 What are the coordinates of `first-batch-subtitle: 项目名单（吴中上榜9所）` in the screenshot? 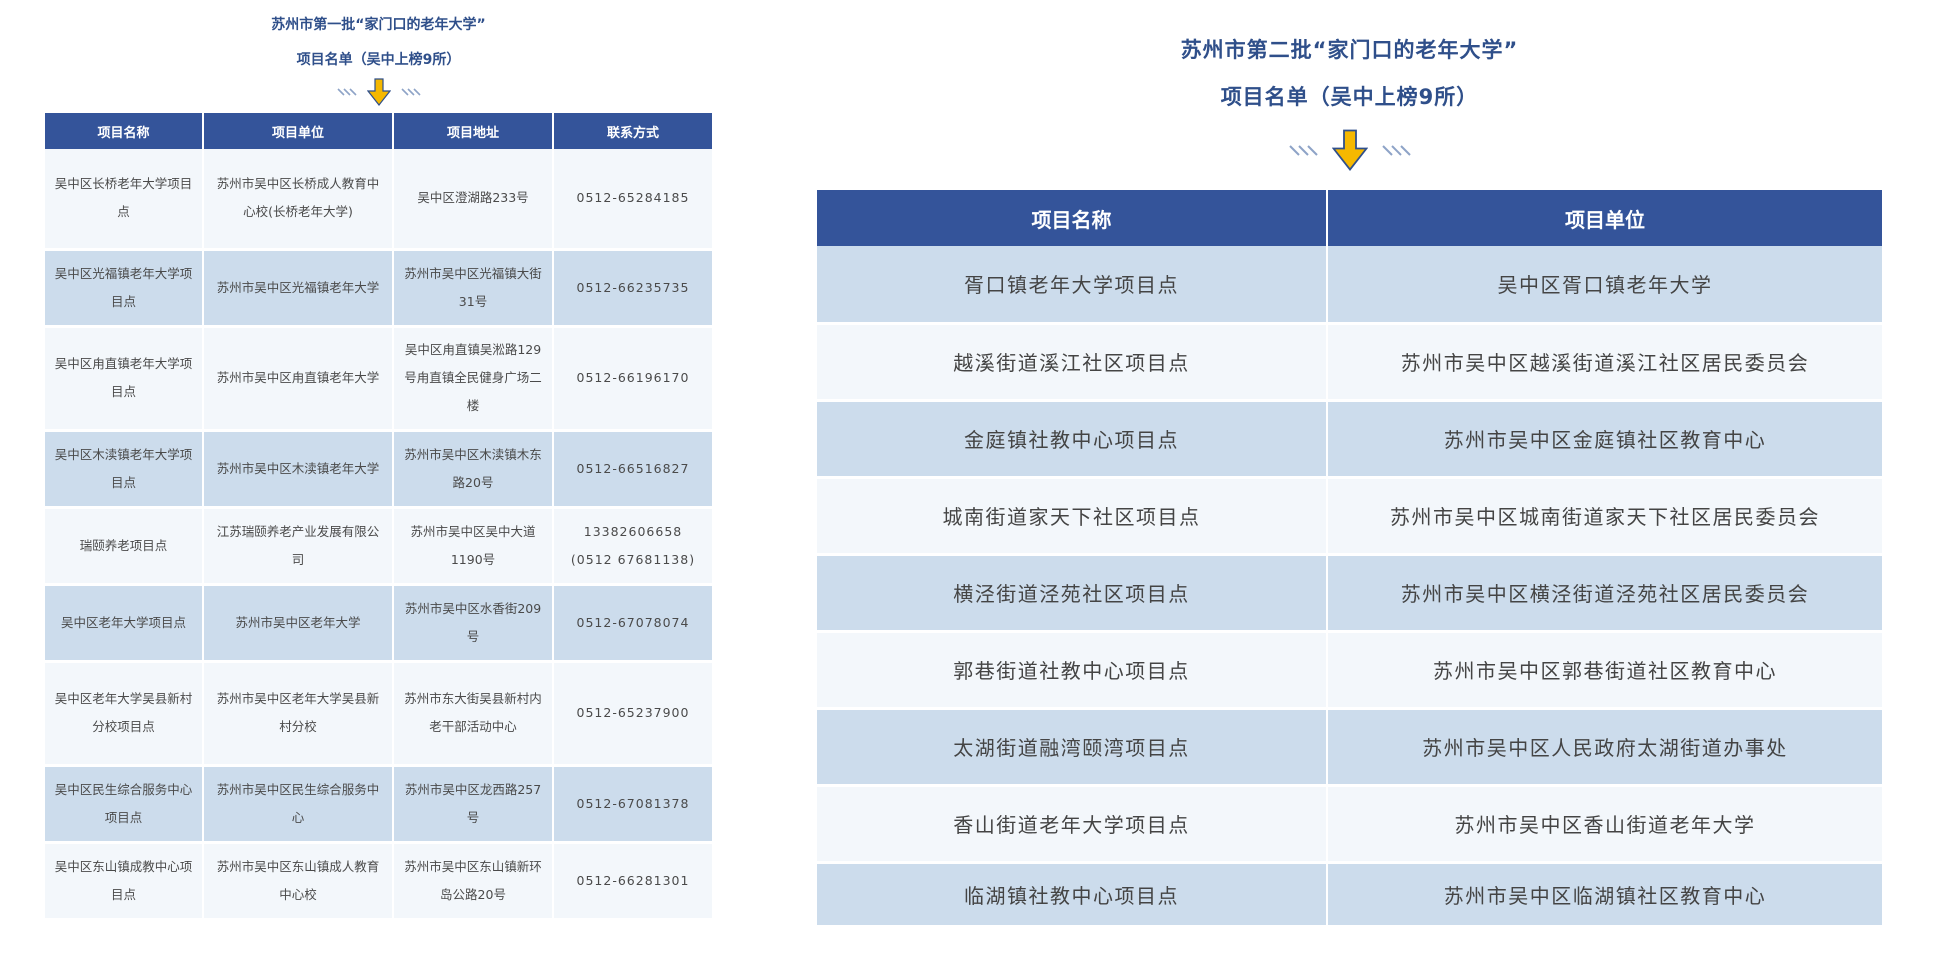 It's located at (378, 60).